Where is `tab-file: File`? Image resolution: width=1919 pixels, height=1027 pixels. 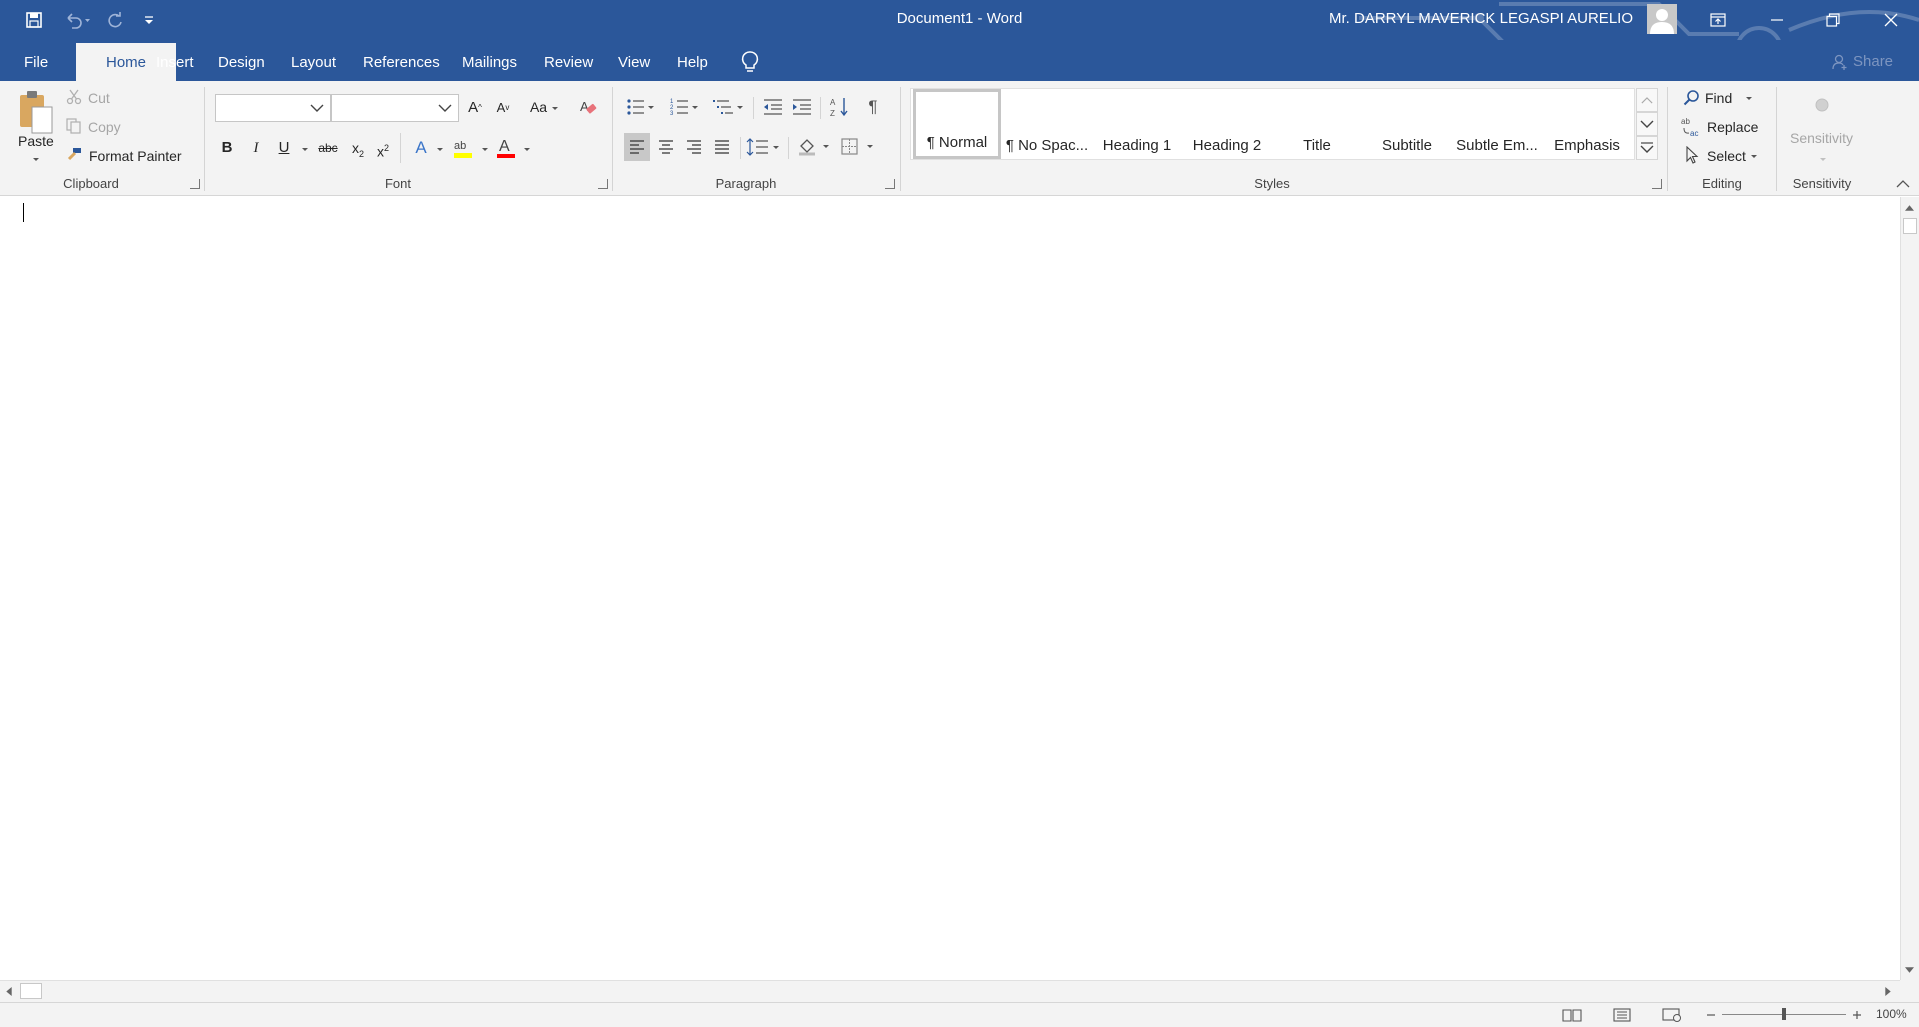 tab-file: File is located at coordinates (36, 62).